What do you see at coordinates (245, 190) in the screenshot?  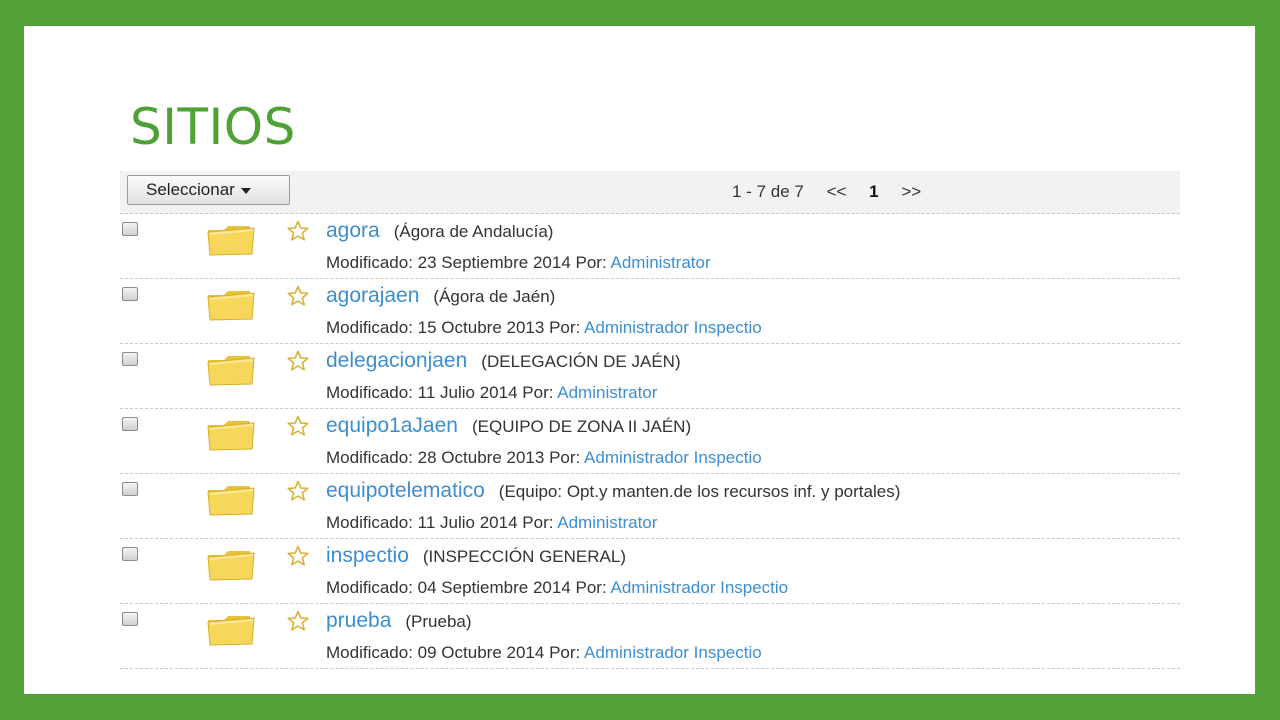 I see `caret-down-icon` at bounding box center [245, 190].